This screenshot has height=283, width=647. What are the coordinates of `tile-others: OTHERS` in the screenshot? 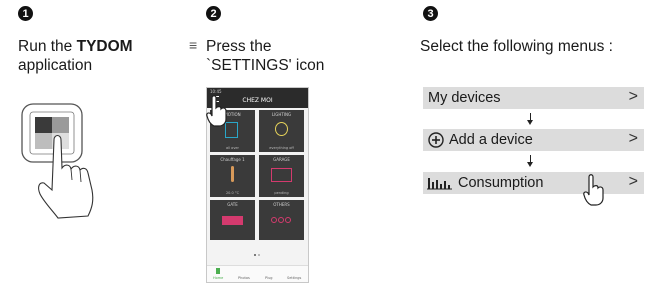 It's located at (281, 220).